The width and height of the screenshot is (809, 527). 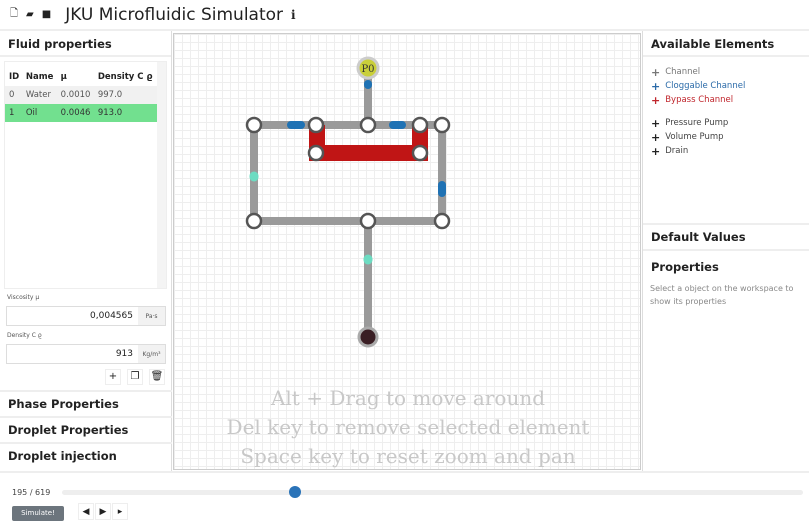 I want to click on hint-delete: Del key to remove selected element, so click(x=408, y=427).